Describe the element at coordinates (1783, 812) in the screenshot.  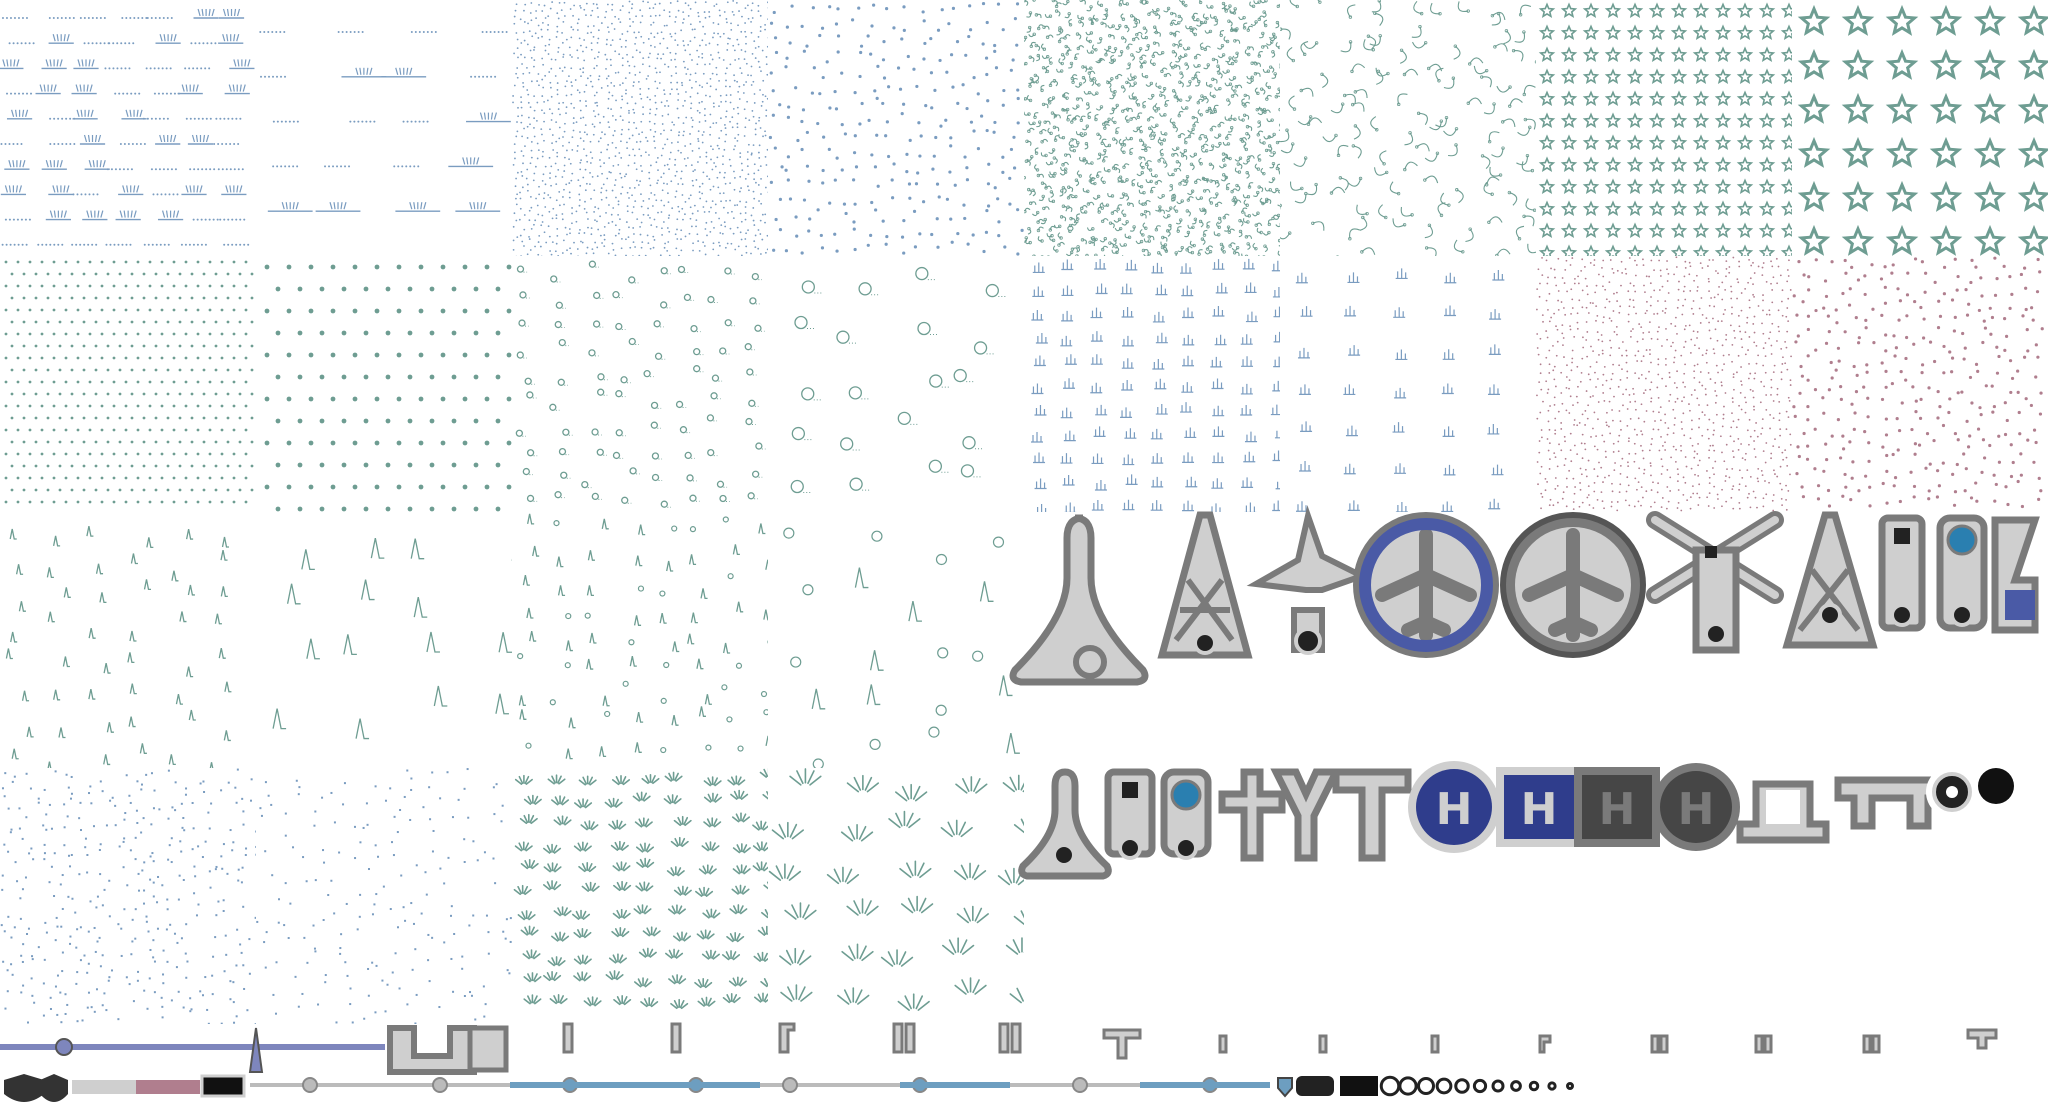
I see `arch-icon` at that location.